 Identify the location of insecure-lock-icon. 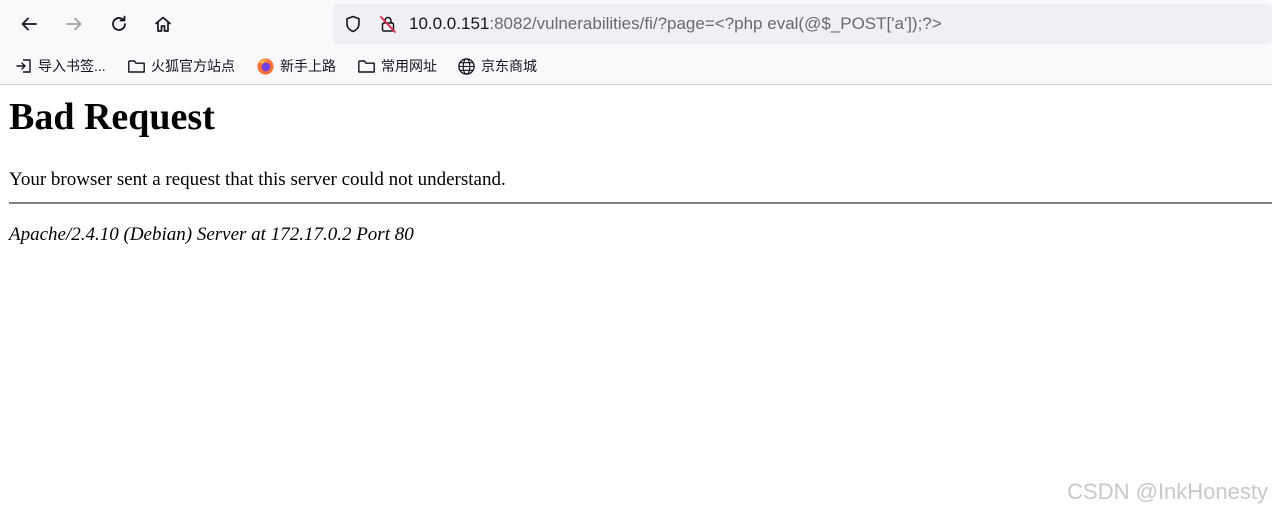
(388, 24).